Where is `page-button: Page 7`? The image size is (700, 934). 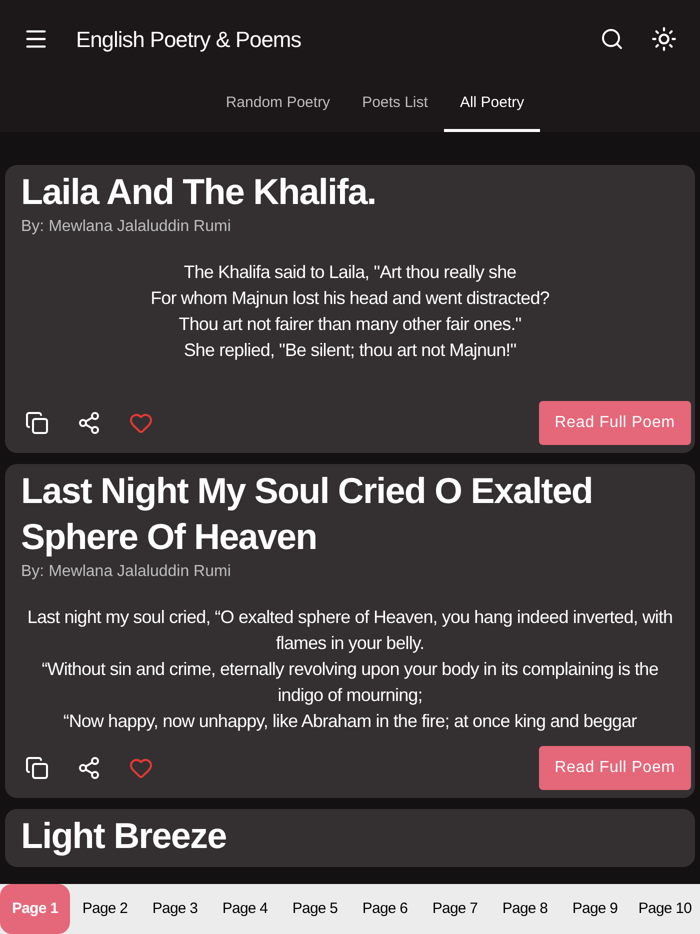
page-button: Page 7 is located at coordinates (455, 909).